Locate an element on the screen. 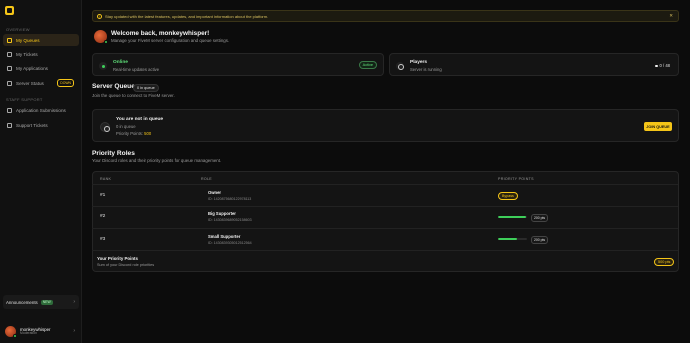 This screenshot has height=343, width=690. close-icon: ✕ is located at coordinates (671, 16).